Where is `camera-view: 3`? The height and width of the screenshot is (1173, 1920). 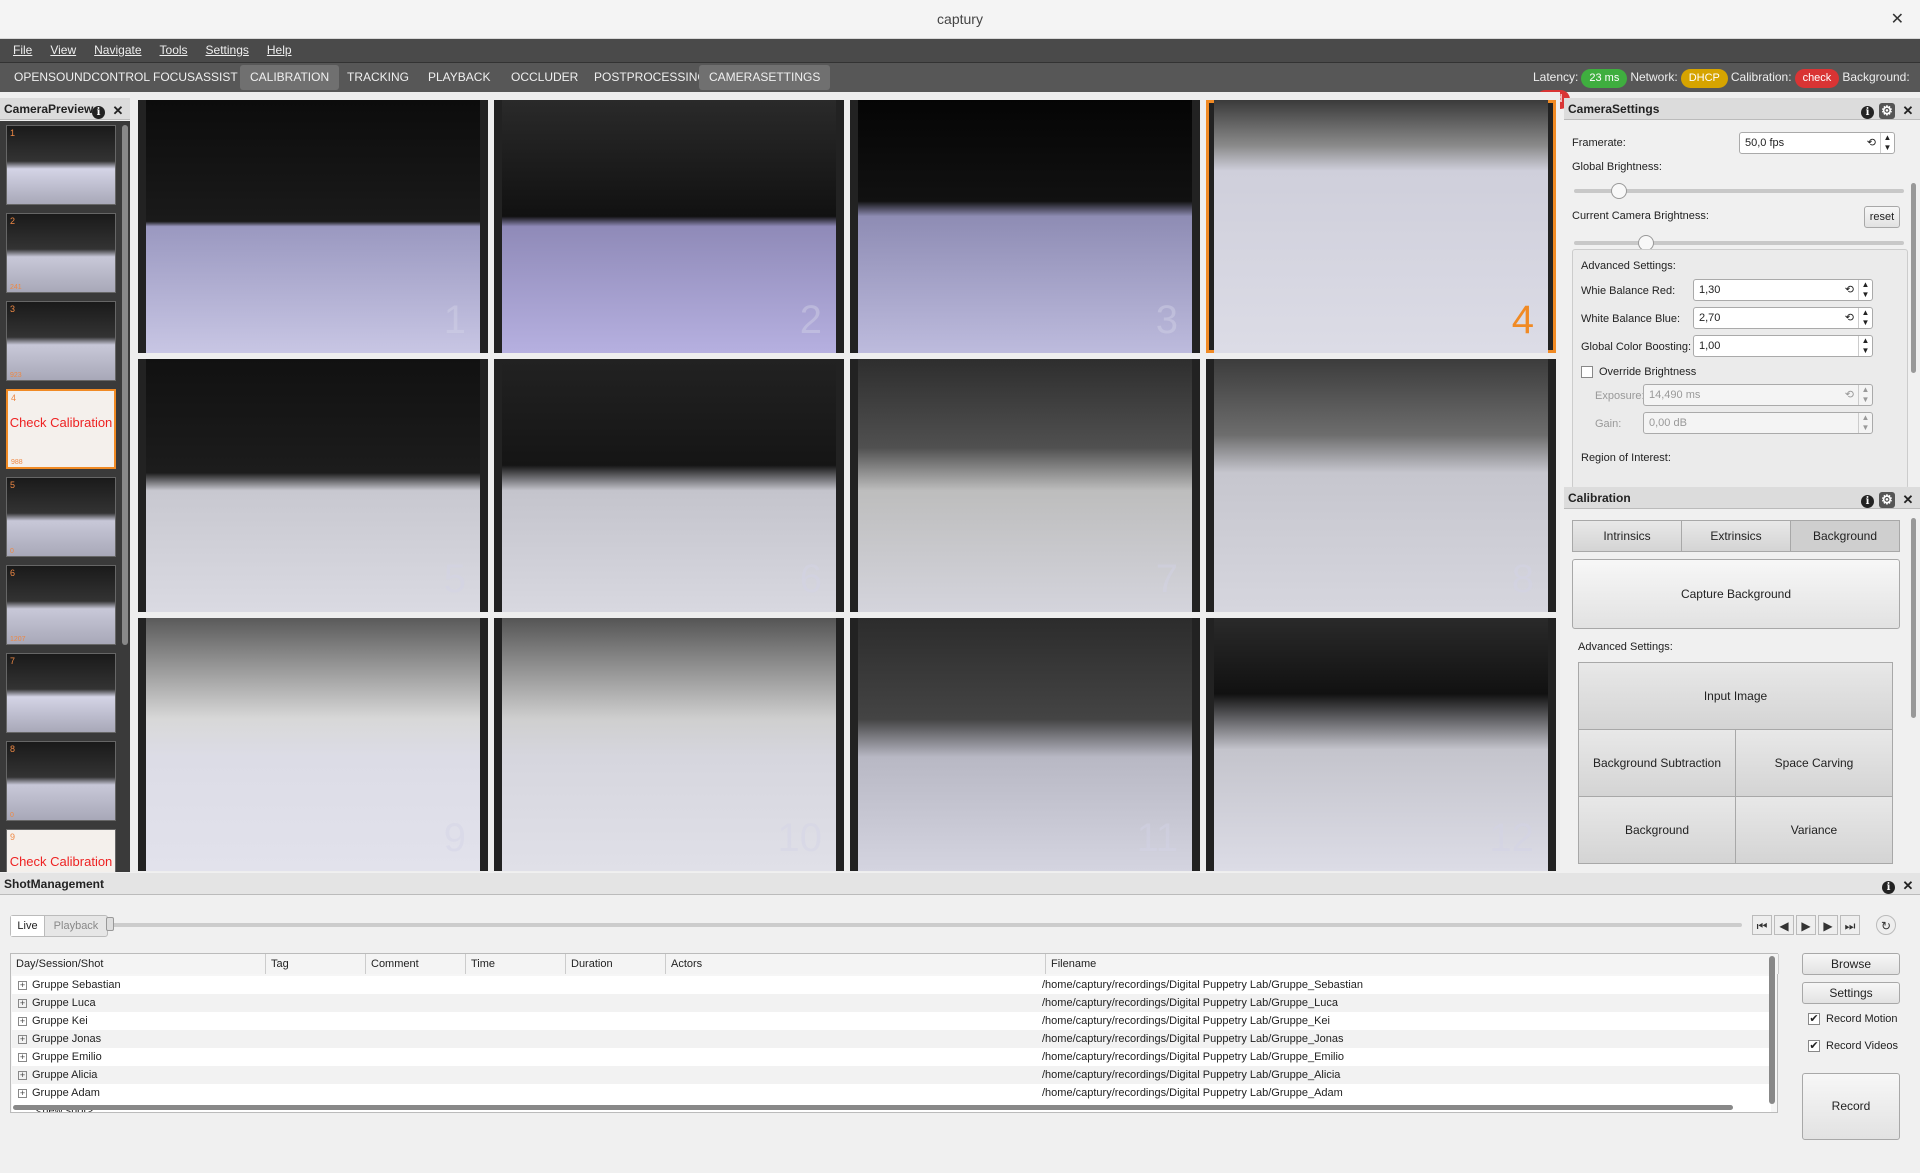
camera-view: 3 is located at coordinates (1025, 226).